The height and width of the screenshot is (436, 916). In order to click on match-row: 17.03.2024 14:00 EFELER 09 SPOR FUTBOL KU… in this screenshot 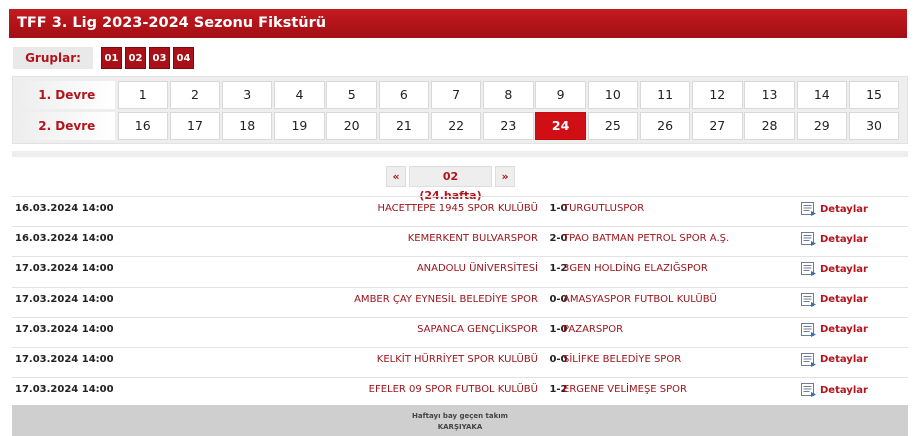, I will do `click(460, 392)`.